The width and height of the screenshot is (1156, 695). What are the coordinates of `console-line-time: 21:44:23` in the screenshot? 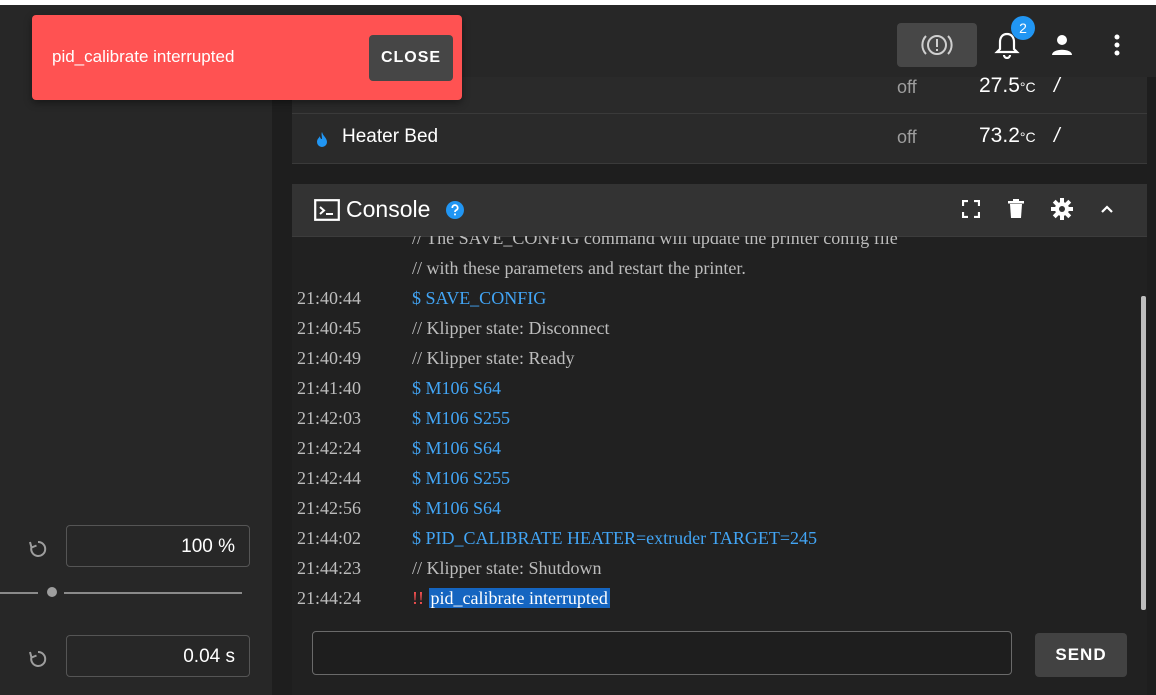 It's located at (329, 568).